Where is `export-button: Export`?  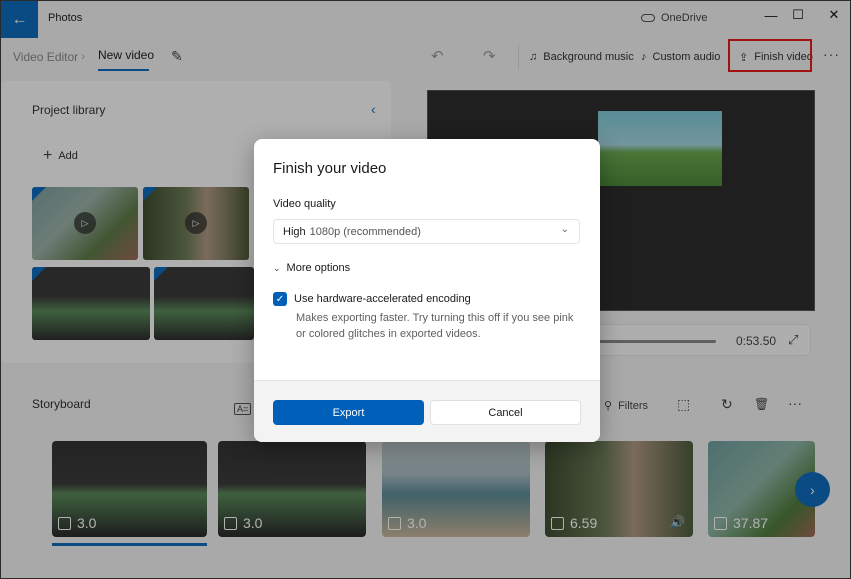
export-button: Export is located at coordinates (348, 412).